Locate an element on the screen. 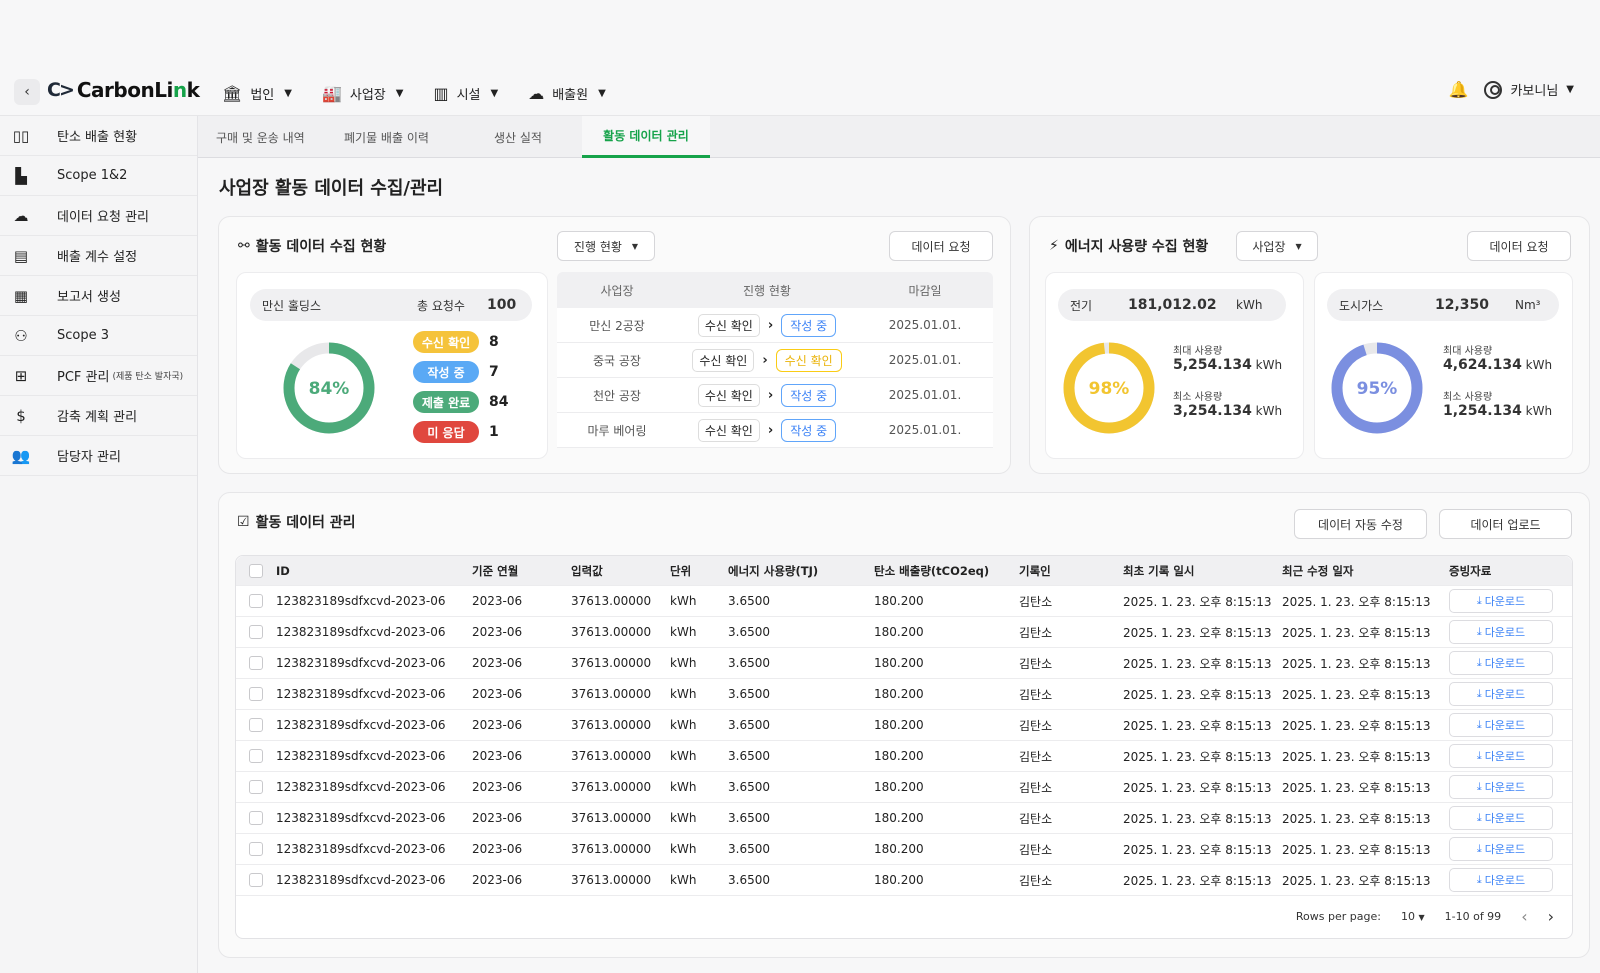 The height and width of the screenshot is (973, 1600). min-label: 최소 사용량 is located at coordinates (1198, 397).